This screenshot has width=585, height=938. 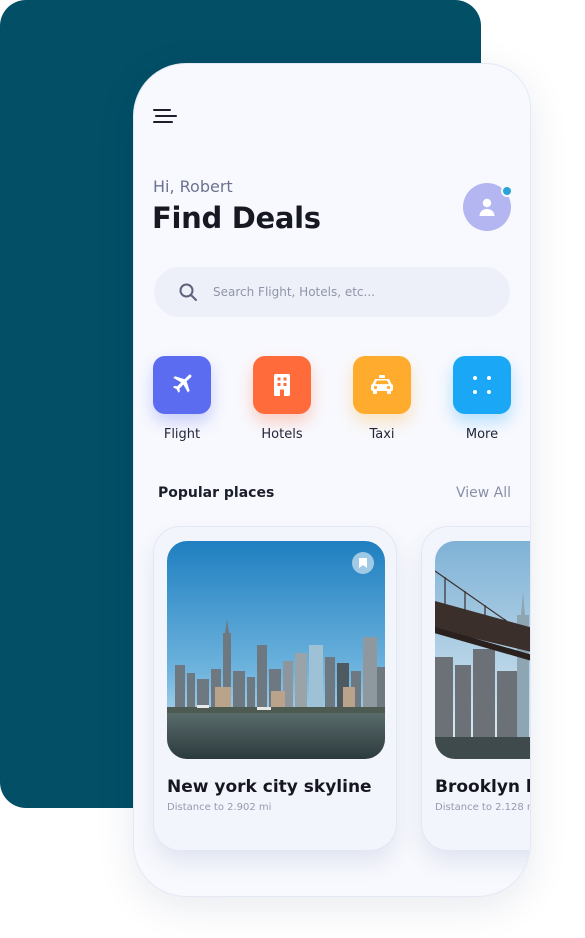 What do you see at coordinates (188, 292) in the screenshot?
I see `search-icon` at bounding box center [188, 292].